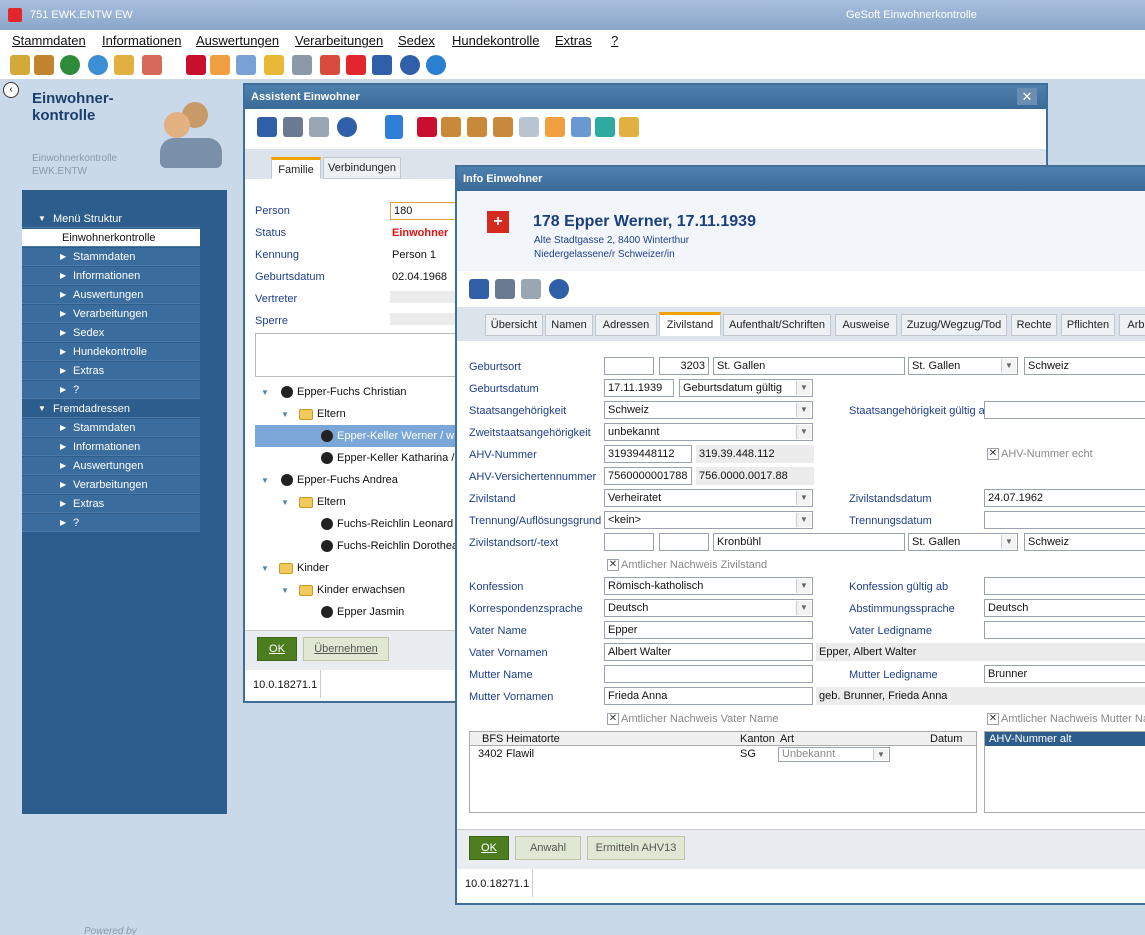 The height and width of the screenshot is (935, 1145). I want to click on tree-node: Epper Jasmin, so click(370, 612).